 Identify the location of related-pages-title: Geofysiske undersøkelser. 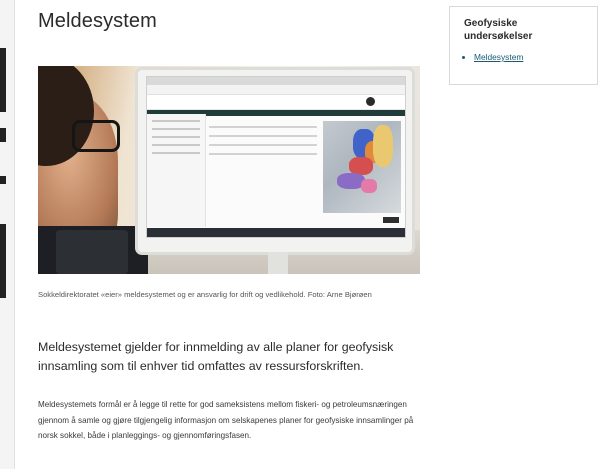
(498, 30).